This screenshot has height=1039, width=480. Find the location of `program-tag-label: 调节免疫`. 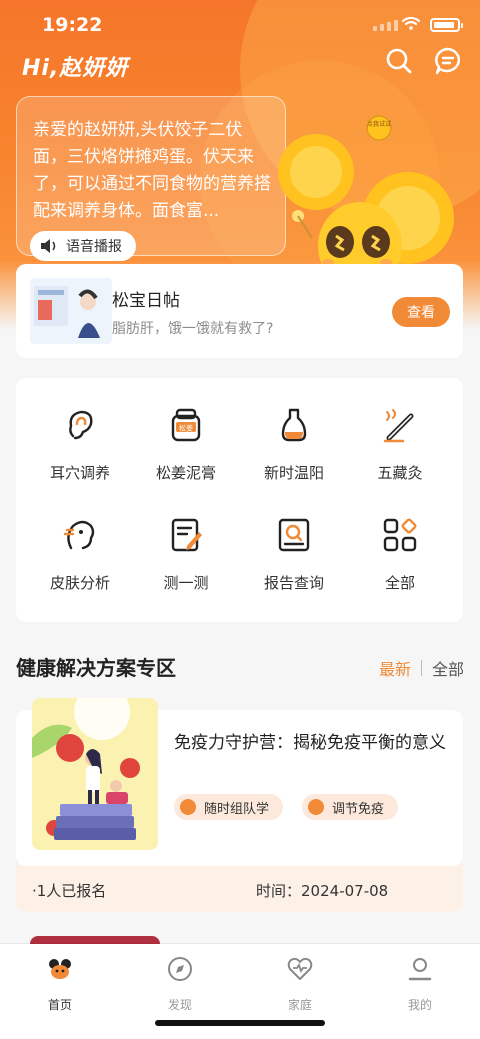

program-tag-label: 调节免疫 is located at coordinates (358, 809).